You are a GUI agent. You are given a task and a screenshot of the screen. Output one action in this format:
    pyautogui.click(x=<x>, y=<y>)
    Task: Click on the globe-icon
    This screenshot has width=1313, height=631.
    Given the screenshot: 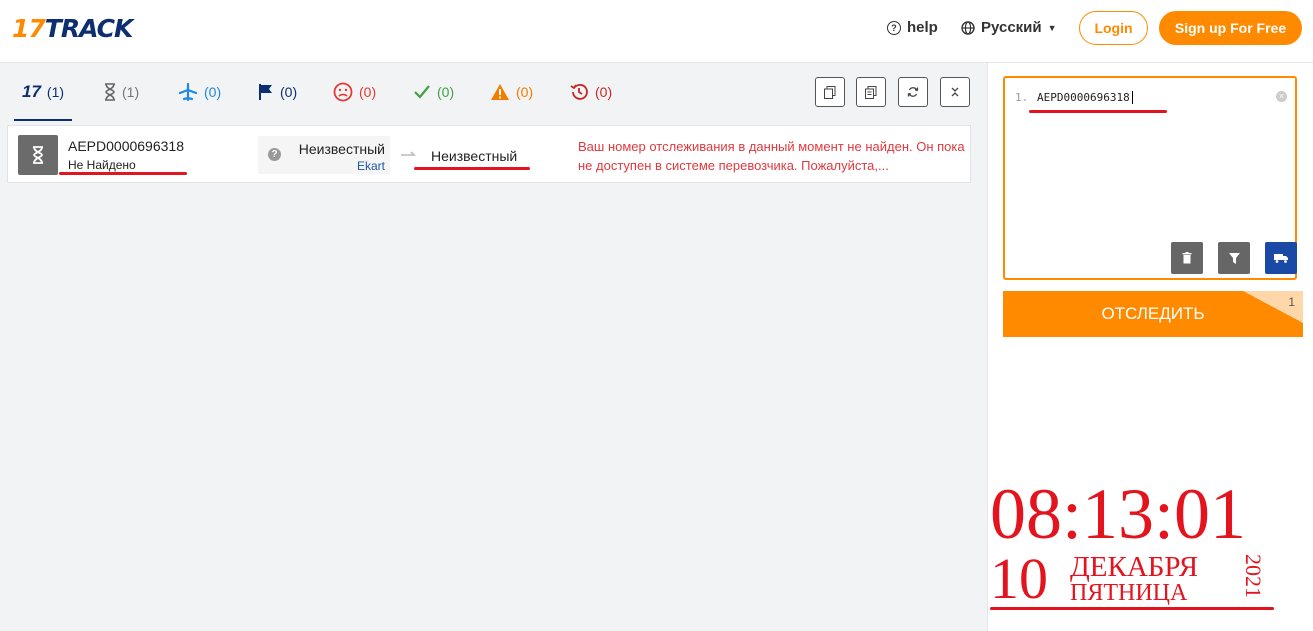 What is the action you would take?
    pyautogui.click(x=968, y=27)
    